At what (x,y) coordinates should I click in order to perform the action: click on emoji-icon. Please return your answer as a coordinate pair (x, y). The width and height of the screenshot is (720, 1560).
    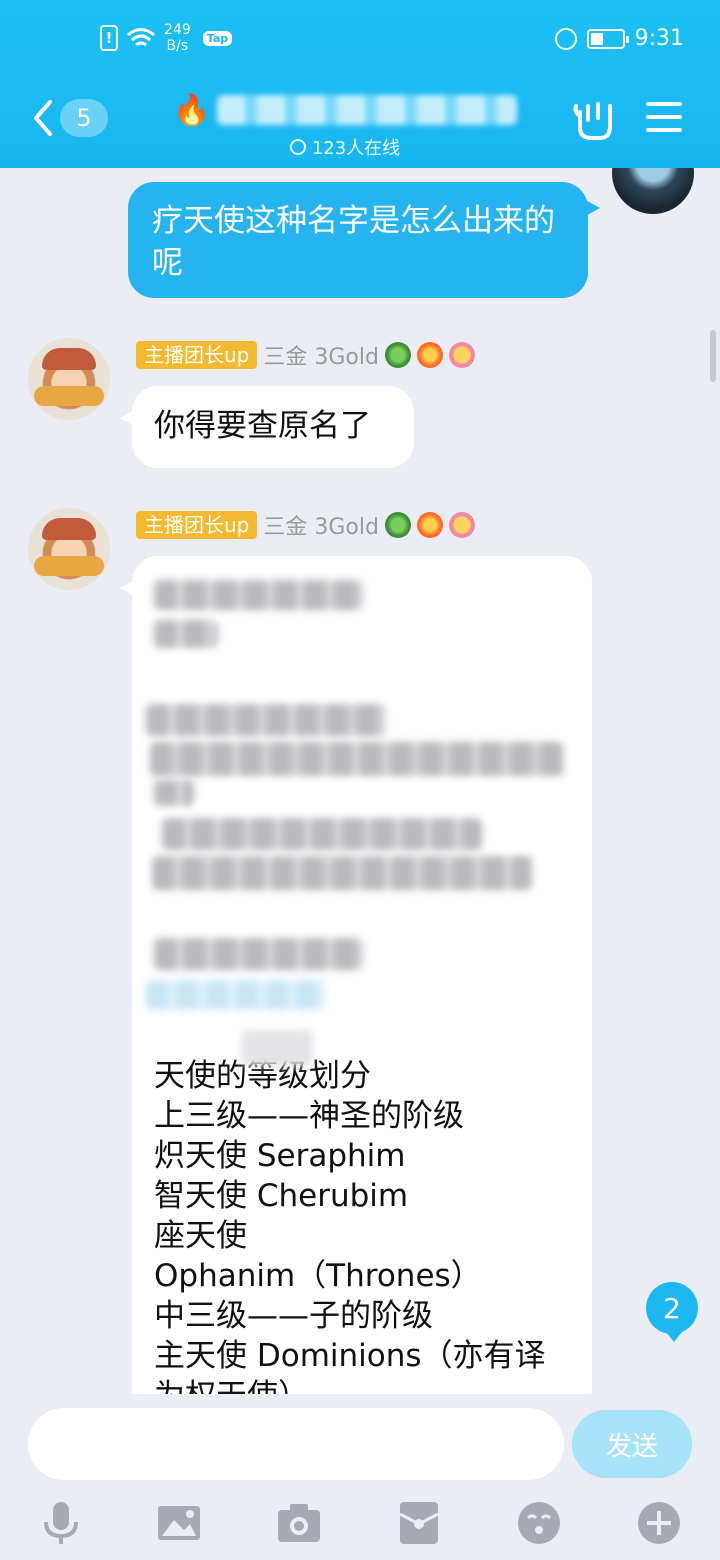
    Looking at the image, I should click on (539, 1523).